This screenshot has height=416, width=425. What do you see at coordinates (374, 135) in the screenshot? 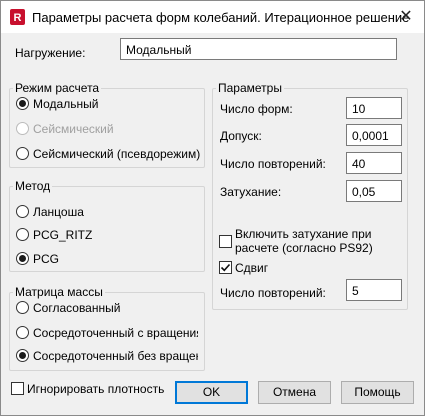
I see `tolerance-field: 0,0001` at bounding box center [374, 135].